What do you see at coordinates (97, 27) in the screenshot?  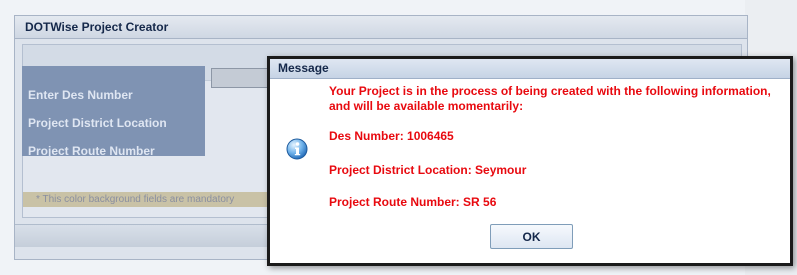 I see `panel-title: DOTWise Project Creator` at bounding box center [97, 27].